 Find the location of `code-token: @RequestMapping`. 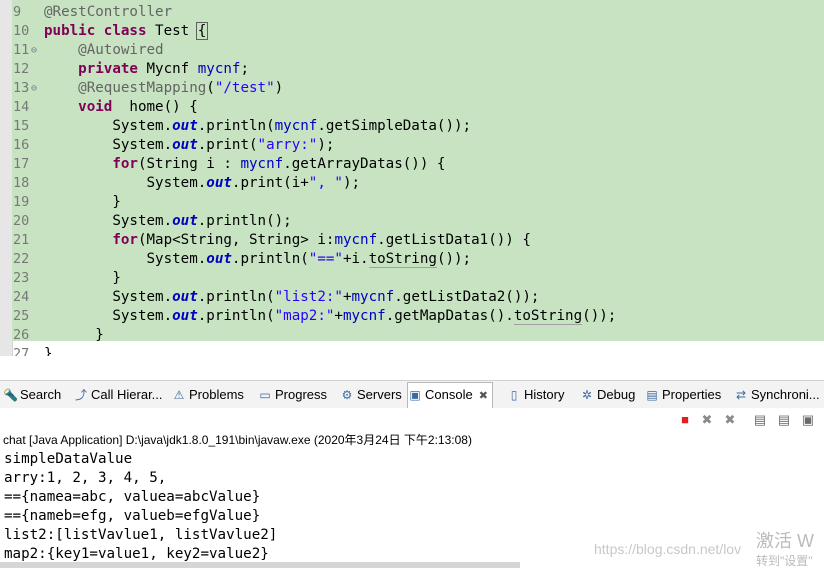

code-token: @RequestMapping is located at coordinates (142, 88).